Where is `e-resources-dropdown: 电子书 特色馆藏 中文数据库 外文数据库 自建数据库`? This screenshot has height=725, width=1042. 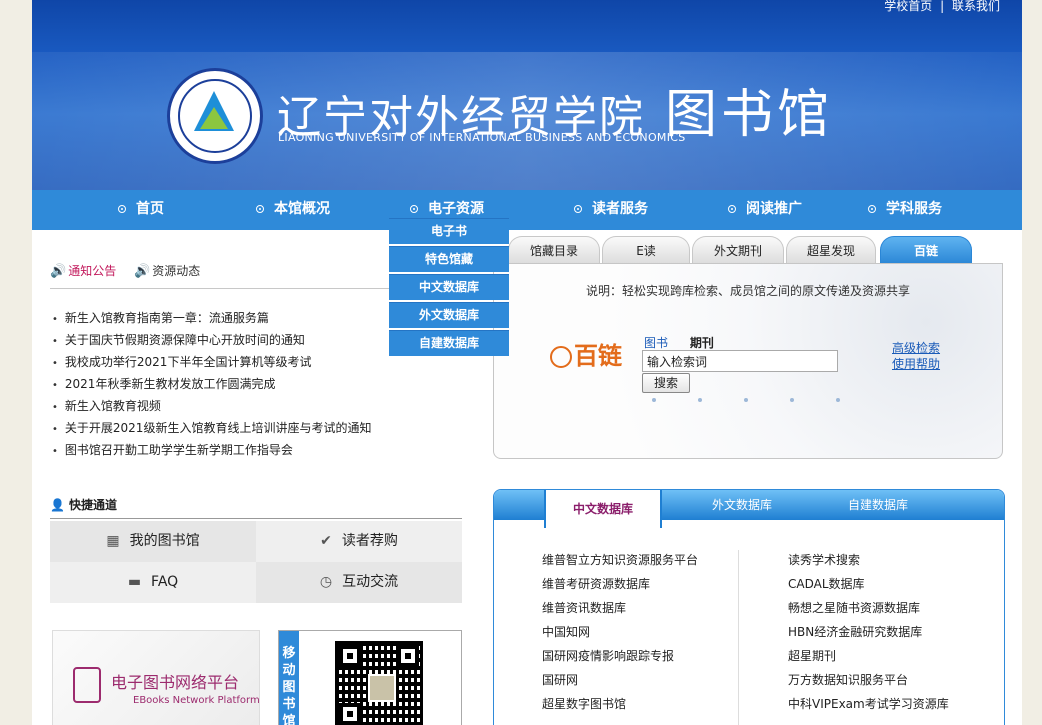 e-resources-dropdown: 电子书 特色馆藏 中文数据库 外文数据库 自建数据库 is located at coordinates (449, 288).